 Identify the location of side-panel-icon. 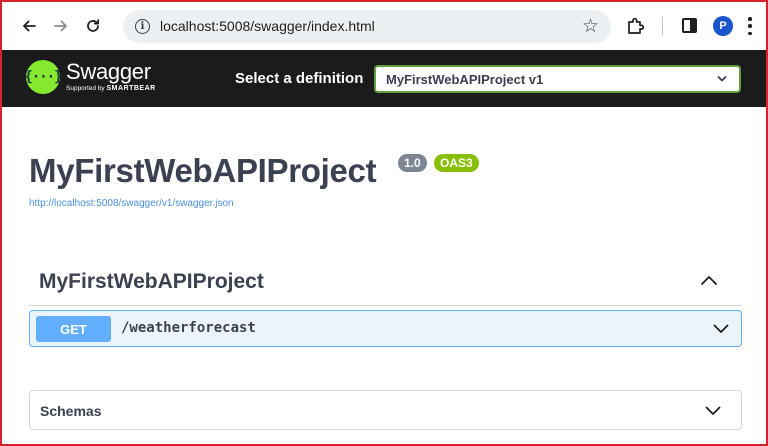
(689, 25).